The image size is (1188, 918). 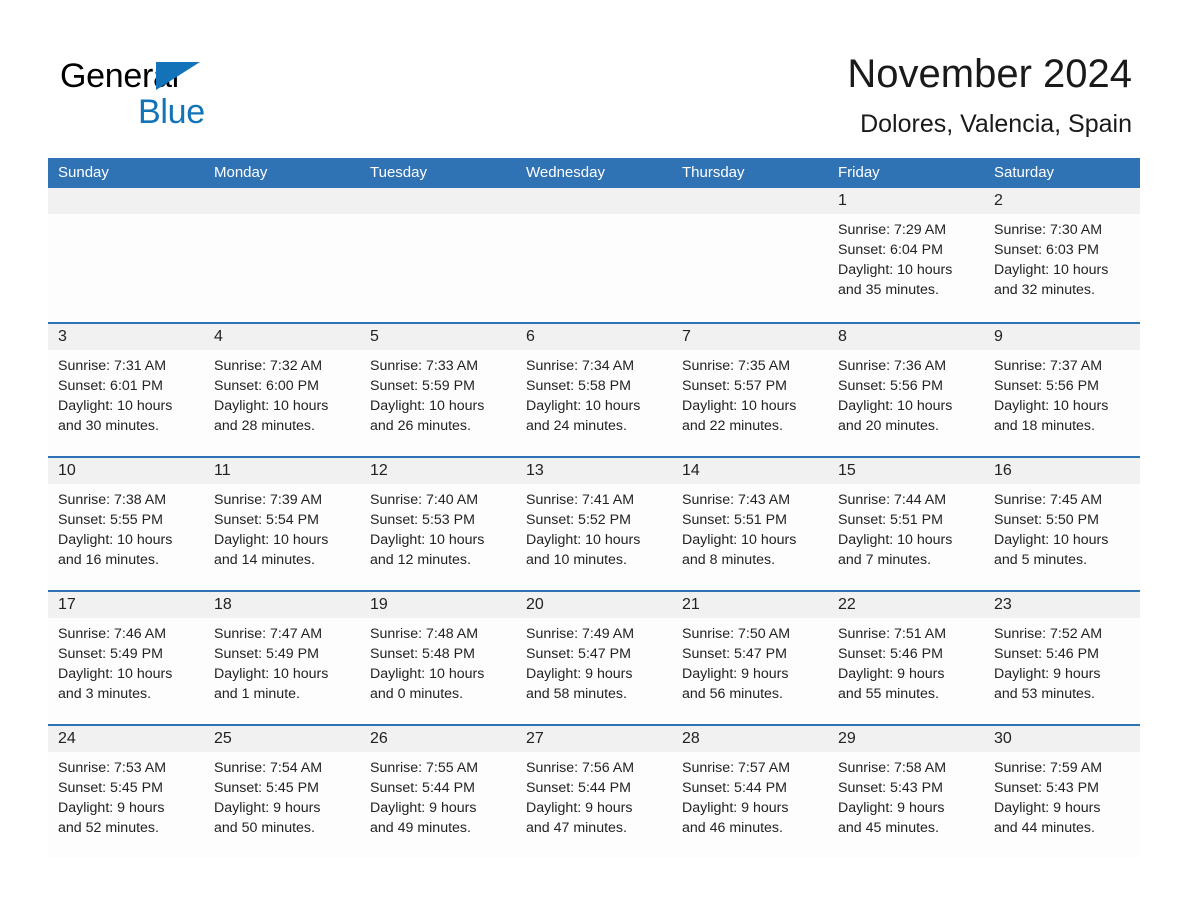 I want to click on sunrise-text: Sunrise: 7:35 AM, so click(x=736, y=366).